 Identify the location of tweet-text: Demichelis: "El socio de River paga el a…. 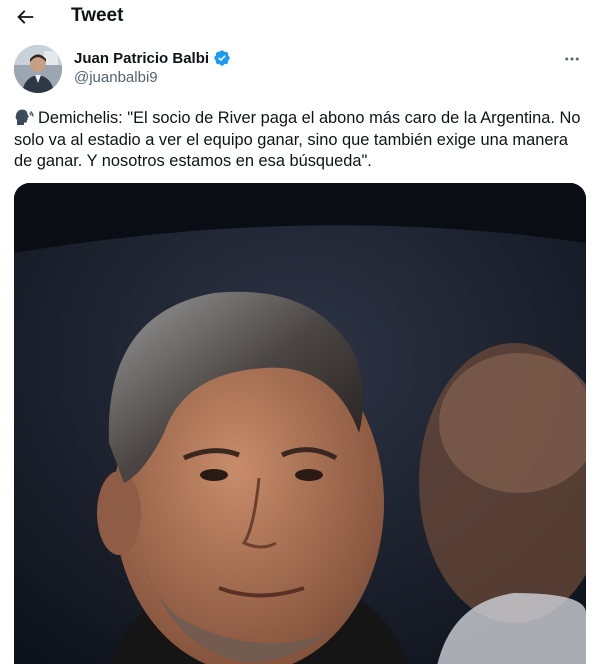
(297, 139).